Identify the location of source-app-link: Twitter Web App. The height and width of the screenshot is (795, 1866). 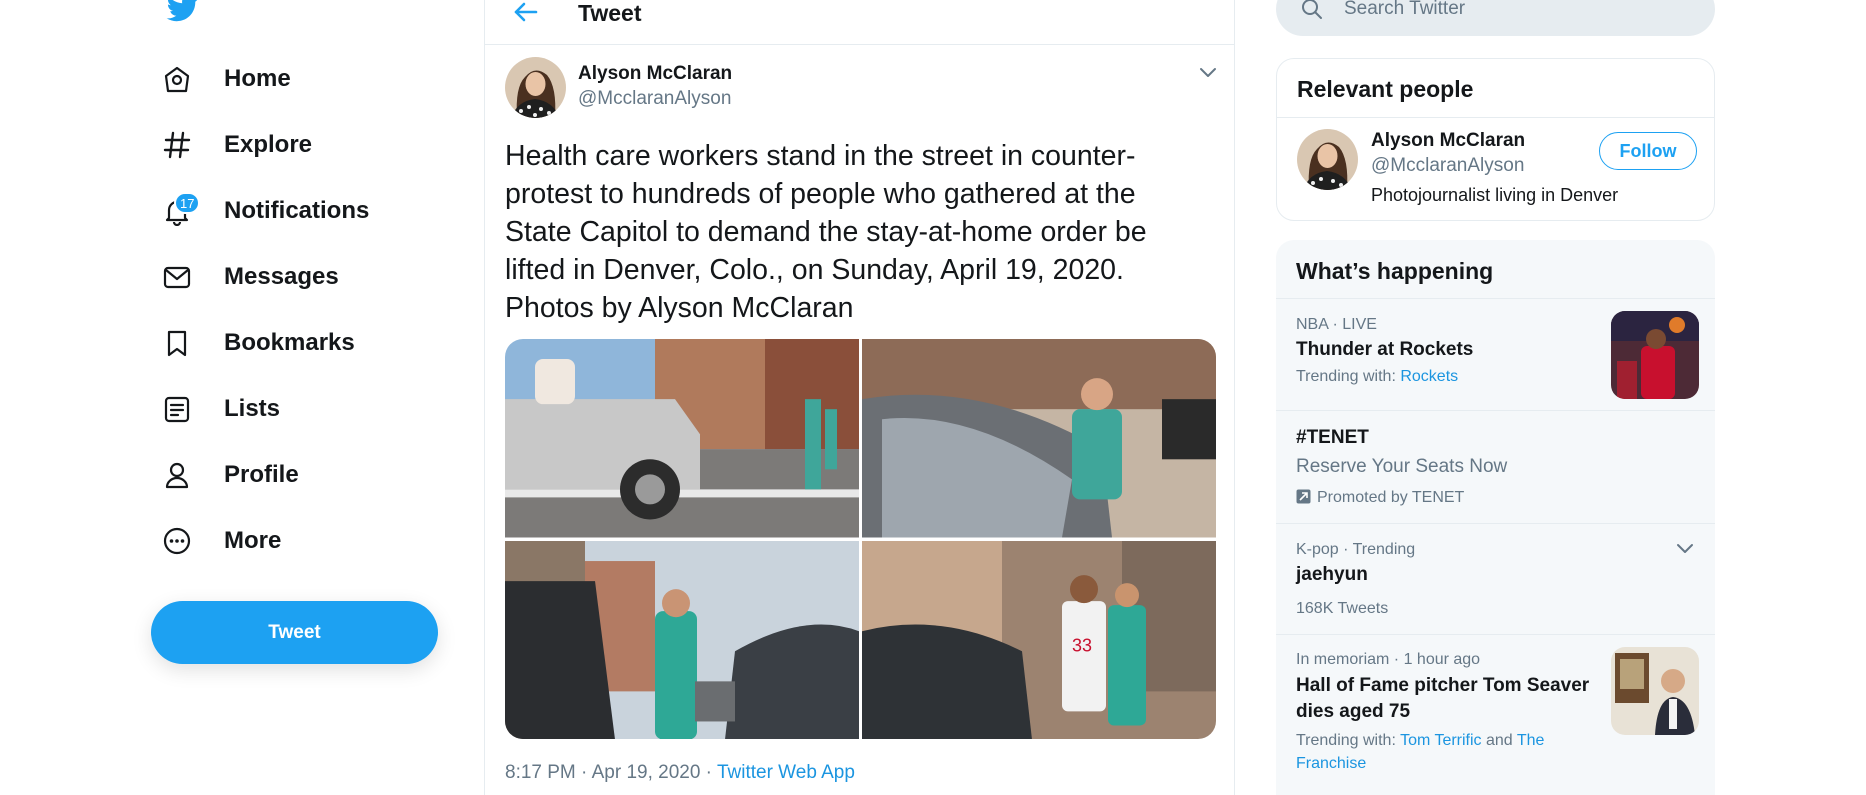
(786, 772).